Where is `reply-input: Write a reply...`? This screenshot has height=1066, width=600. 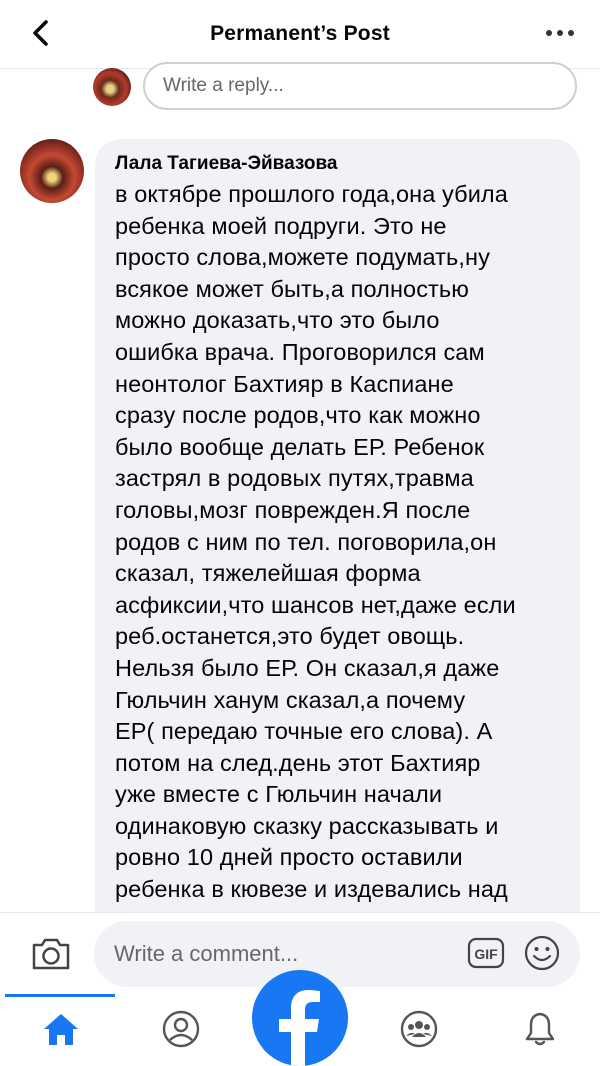
reply-input: Write a reply... is located at coordinates (360, 86).